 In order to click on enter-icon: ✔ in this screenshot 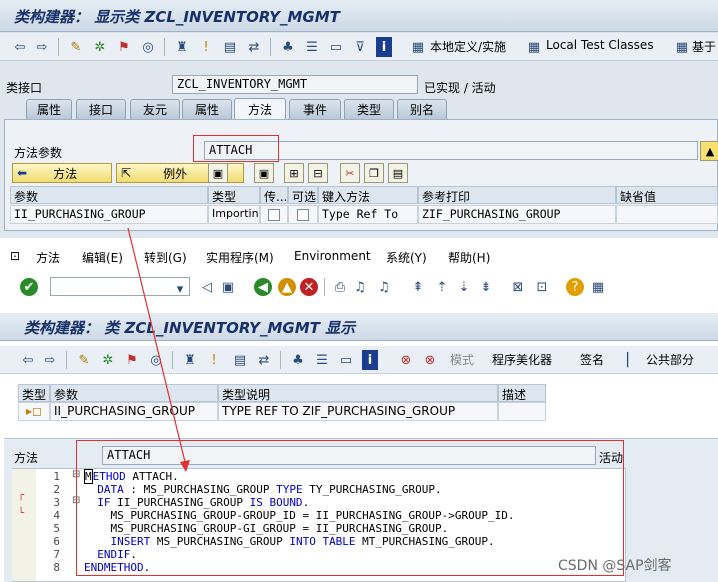, I will do `click(29, 287)`.